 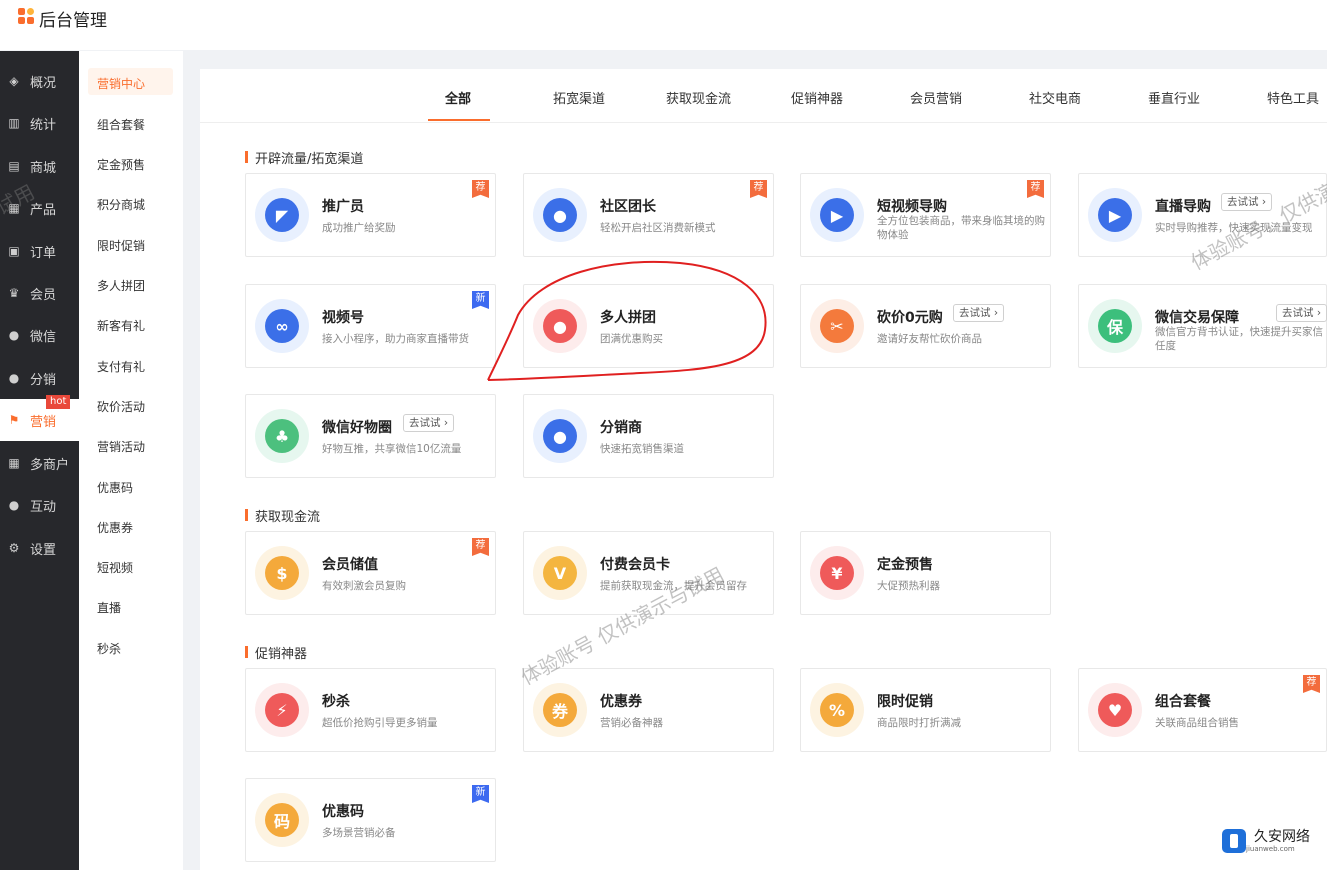 What do you see at coordinates (627, 320) in the screenshot?
I see `red-circle-annotation` at bounding box center [627, 320].